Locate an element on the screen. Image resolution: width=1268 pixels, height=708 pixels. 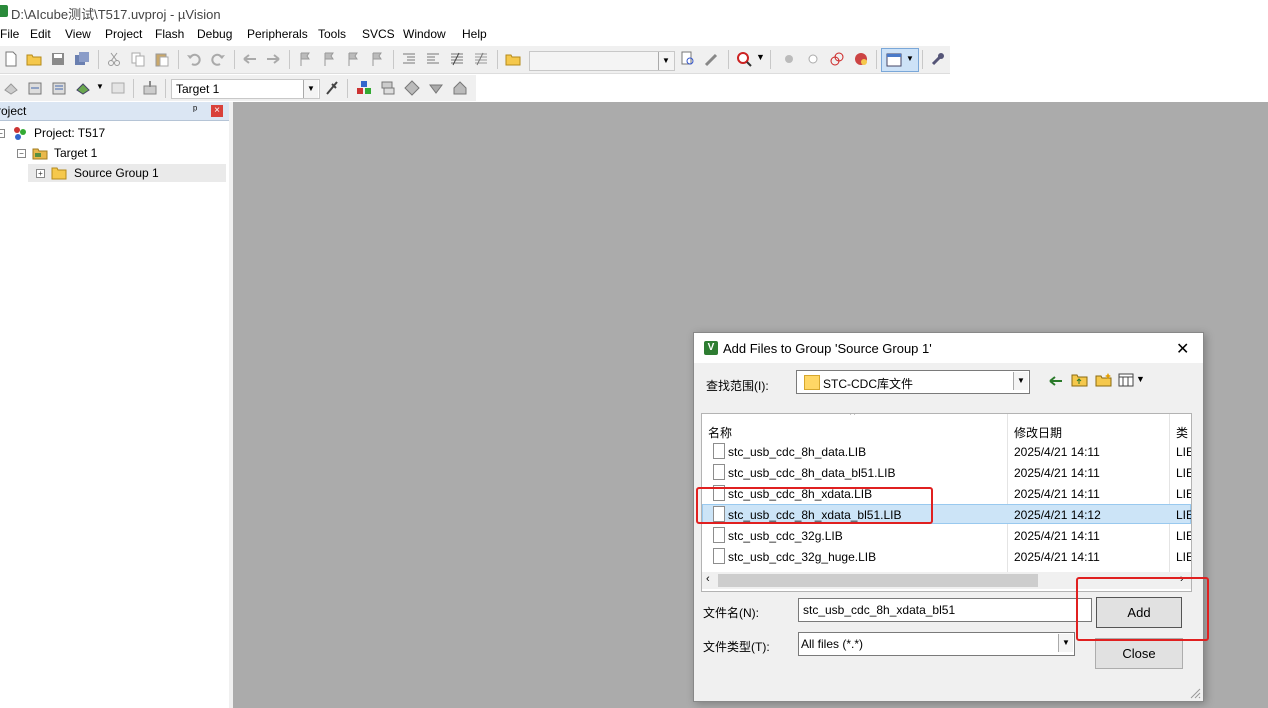
breakpoint-icon is located at coordinates (789, 59).